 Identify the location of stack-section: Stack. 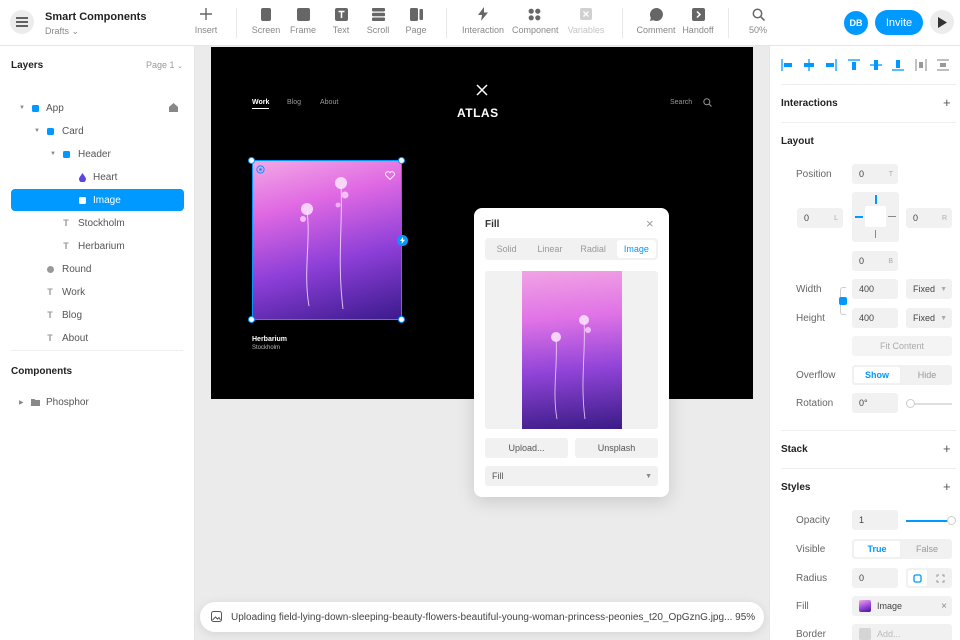
(794, 449).